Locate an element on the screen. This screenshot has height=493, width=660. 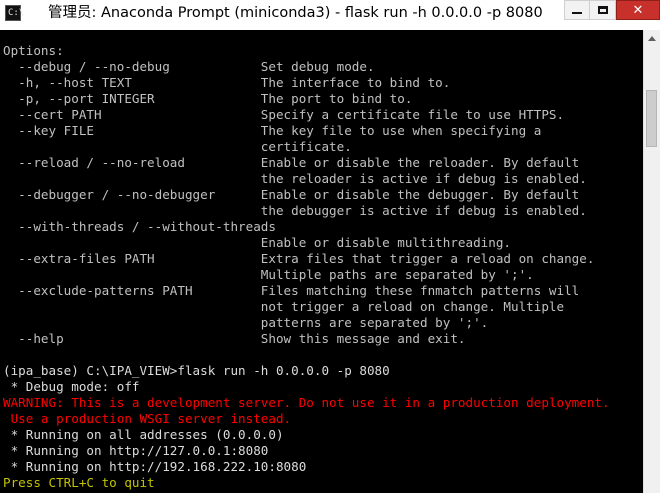
console-line: --debug / --no-debug Set debug mode. is located at coordinates (189, 66).